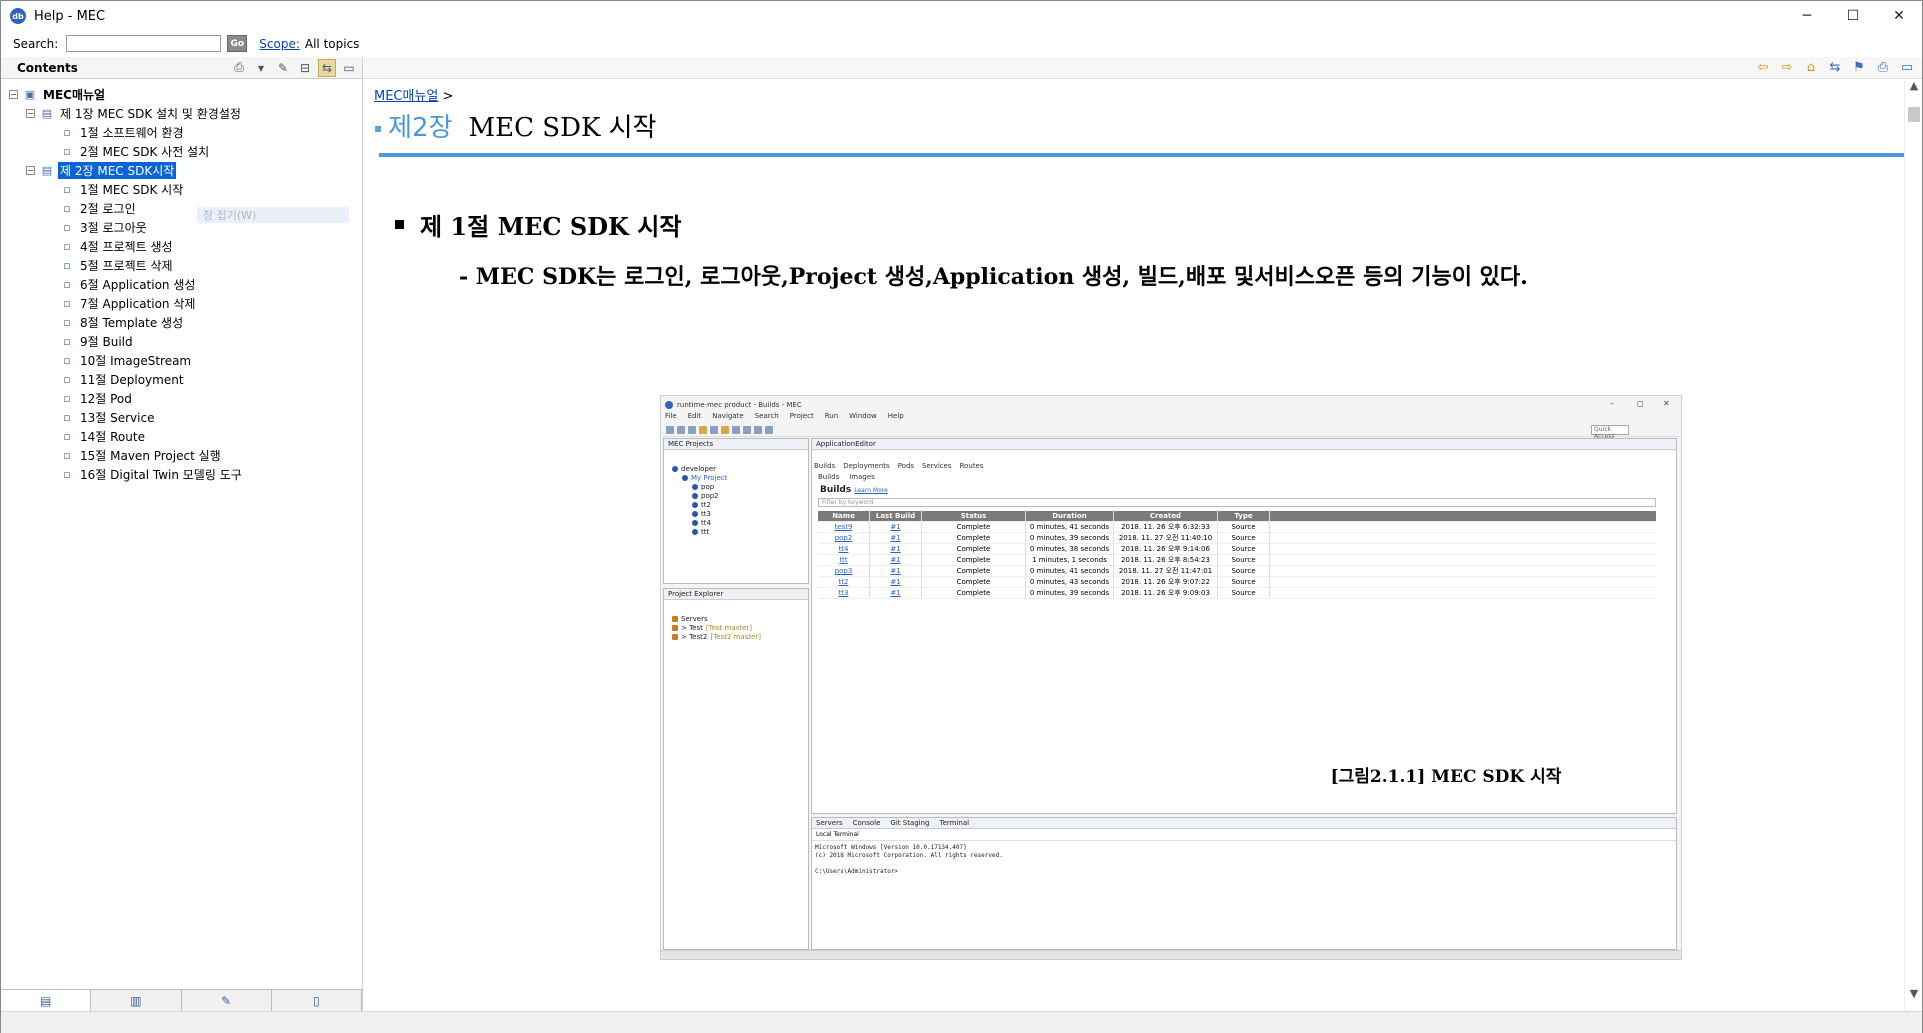 The height and width of the screenshot is (1033, 1923). What do you see at coordinates (36, 43) in the screenshot?
I see `search-label: Search:` at bounding box center [36, 43].